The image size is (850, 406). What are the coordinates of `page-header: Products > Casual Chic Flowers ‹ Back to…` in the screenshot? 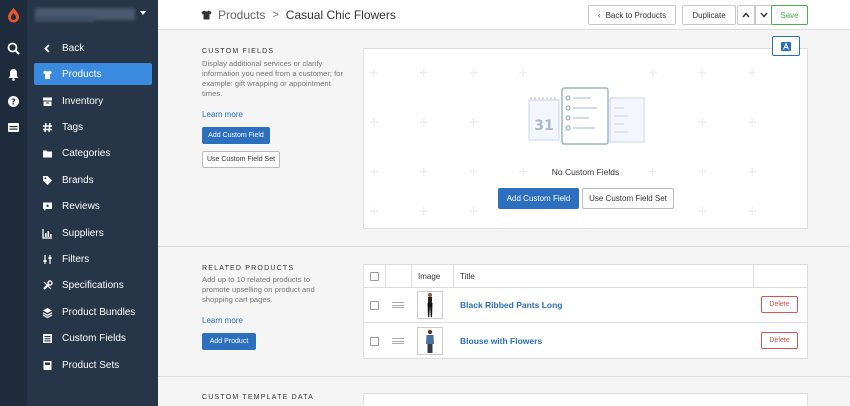 It's located at (504, 15).